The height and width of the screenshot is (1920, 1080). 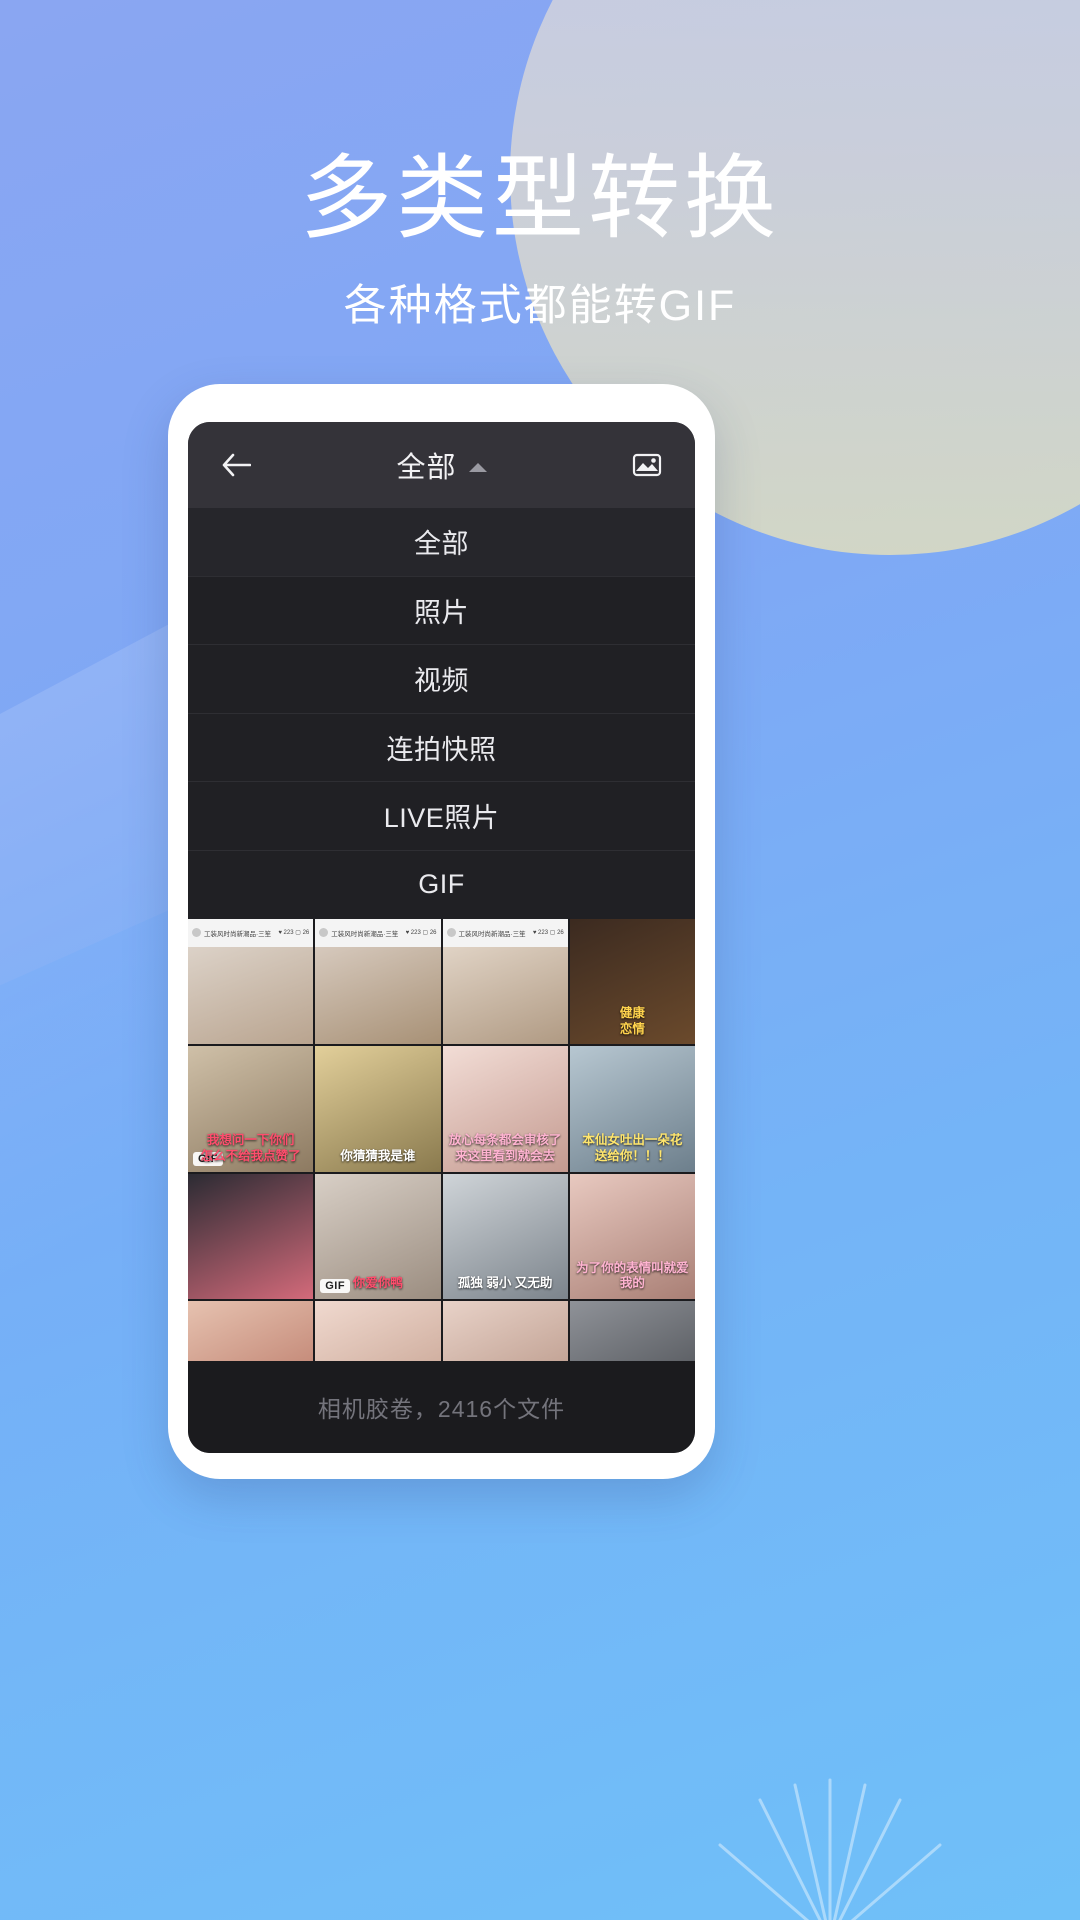 What do you see at coordinates (441, 1407) in the screenshot?
I see `gallery-footer: 相机胶卷，2416个文件` at bounding box center [441, 1407].